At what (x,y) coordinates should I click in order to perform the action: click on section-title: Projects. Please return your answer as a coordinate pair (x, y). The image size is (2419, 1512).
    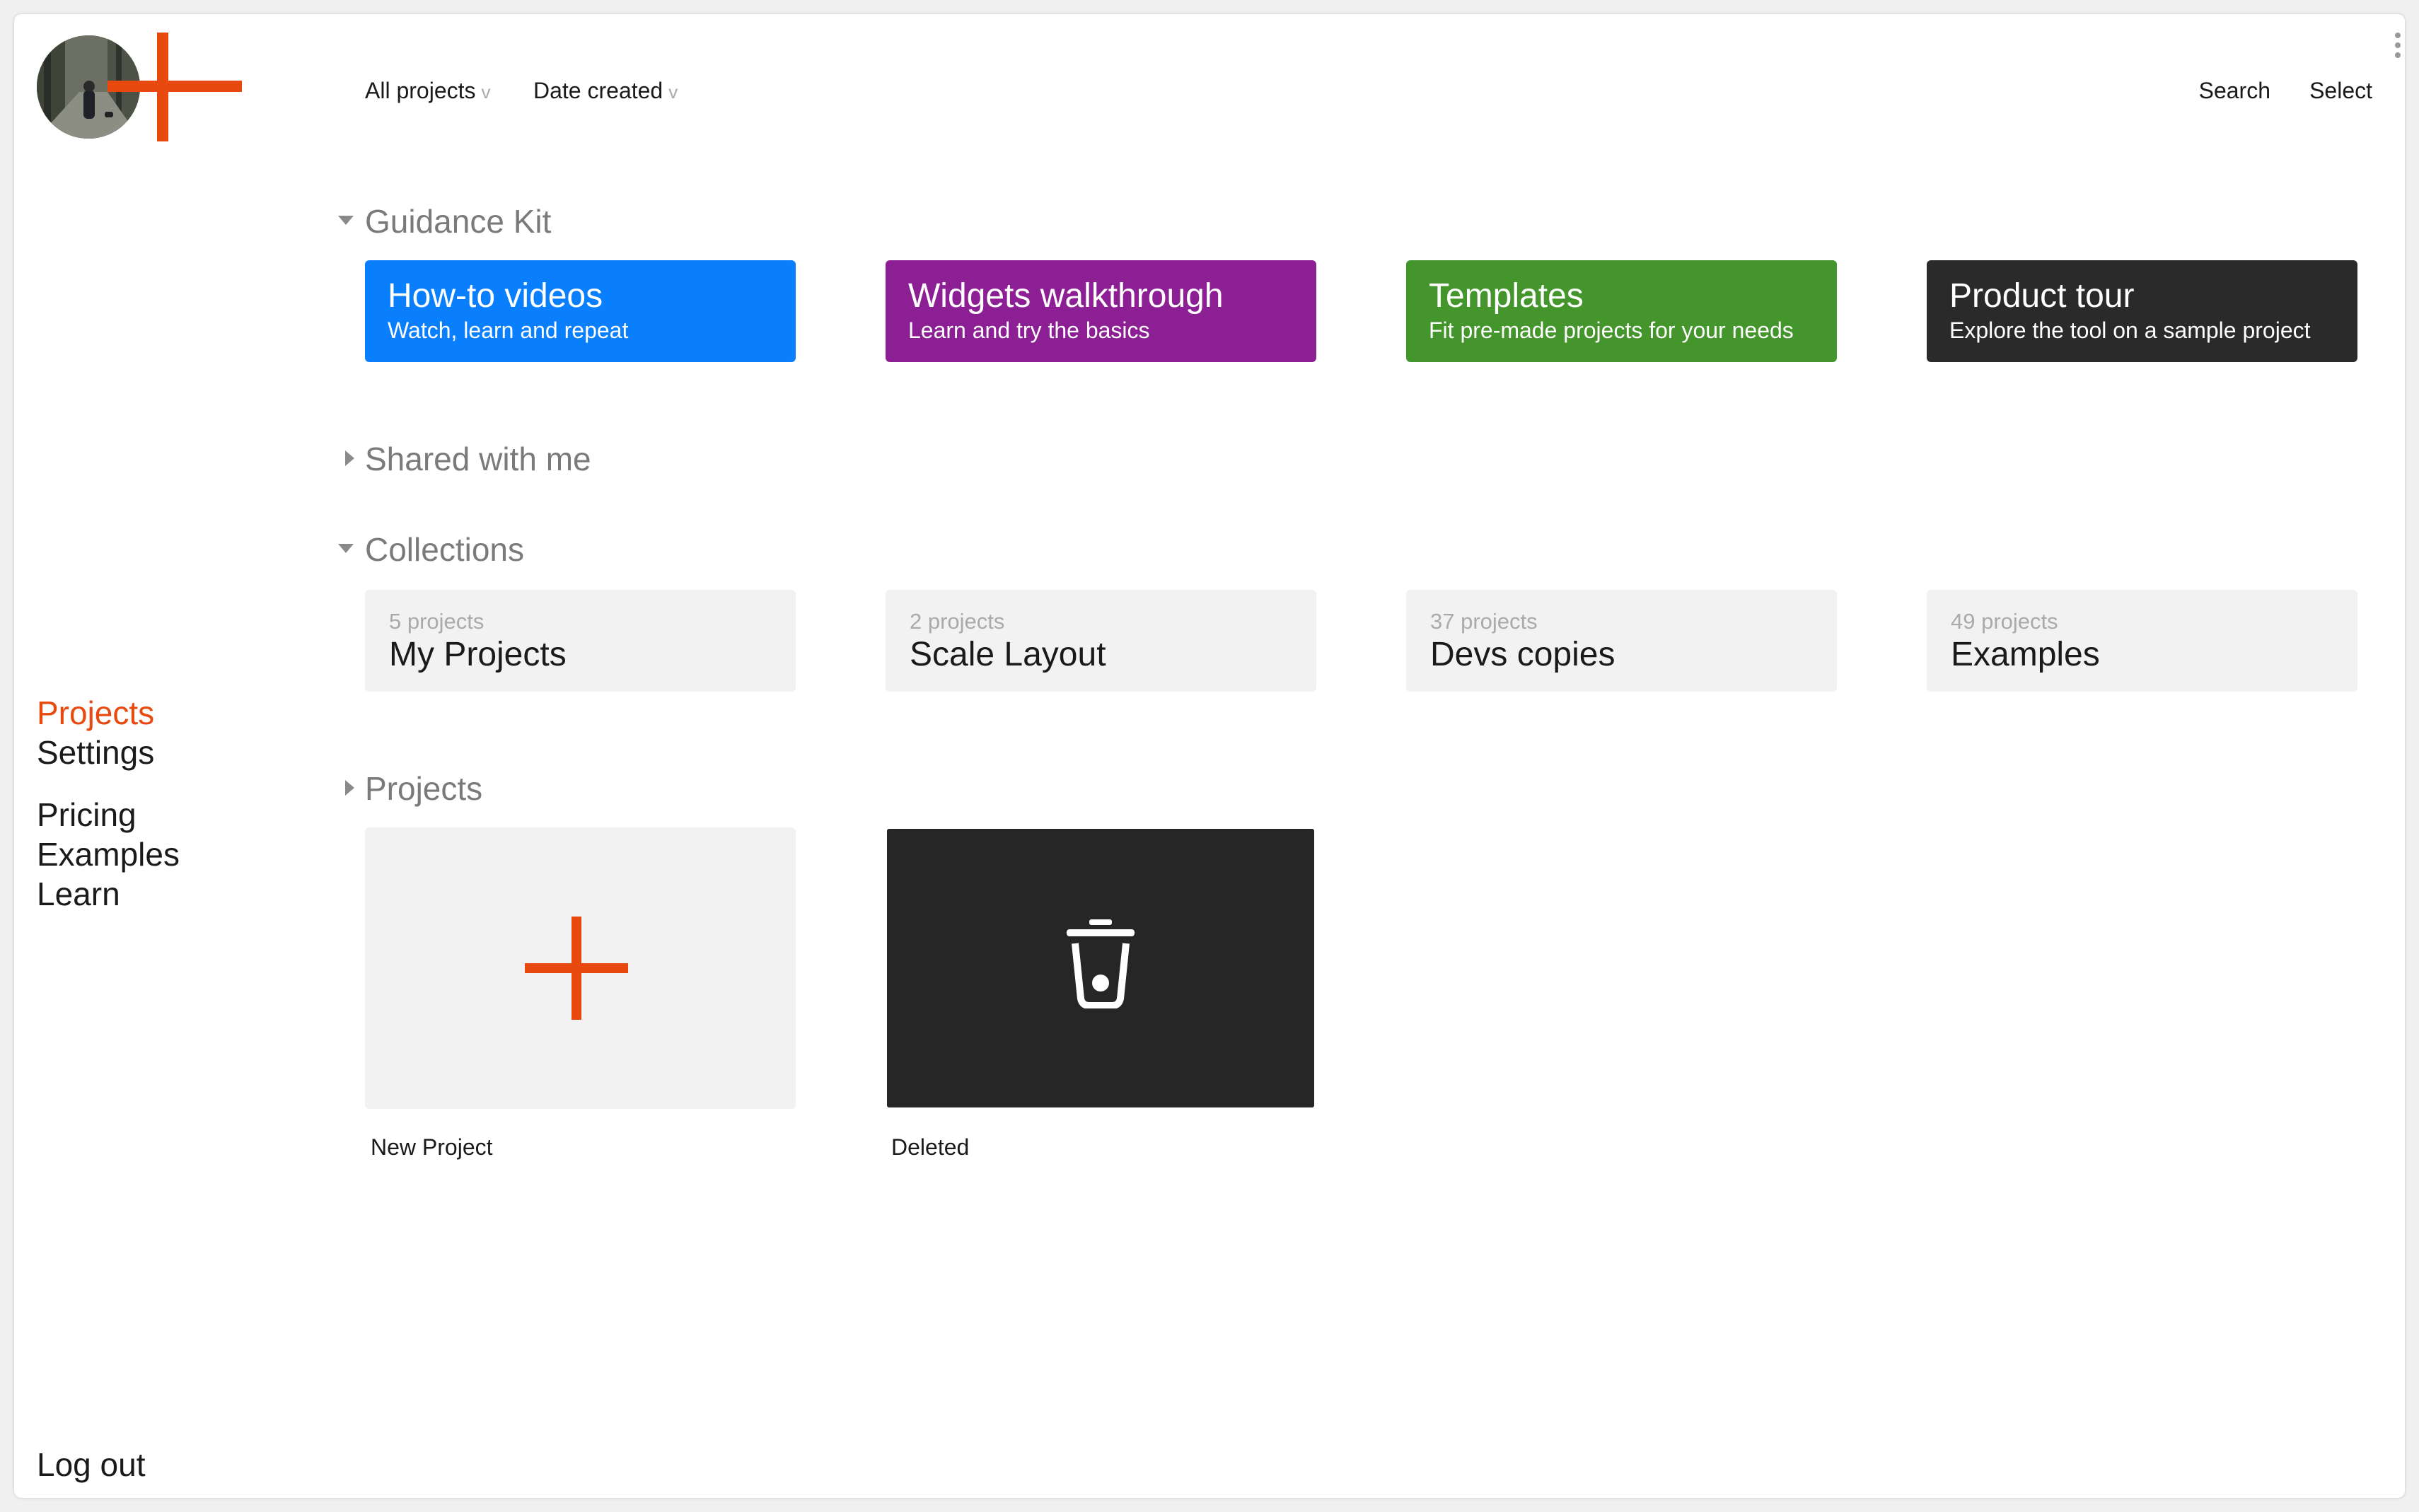
    Looking at the image, I should click on (424, 788).